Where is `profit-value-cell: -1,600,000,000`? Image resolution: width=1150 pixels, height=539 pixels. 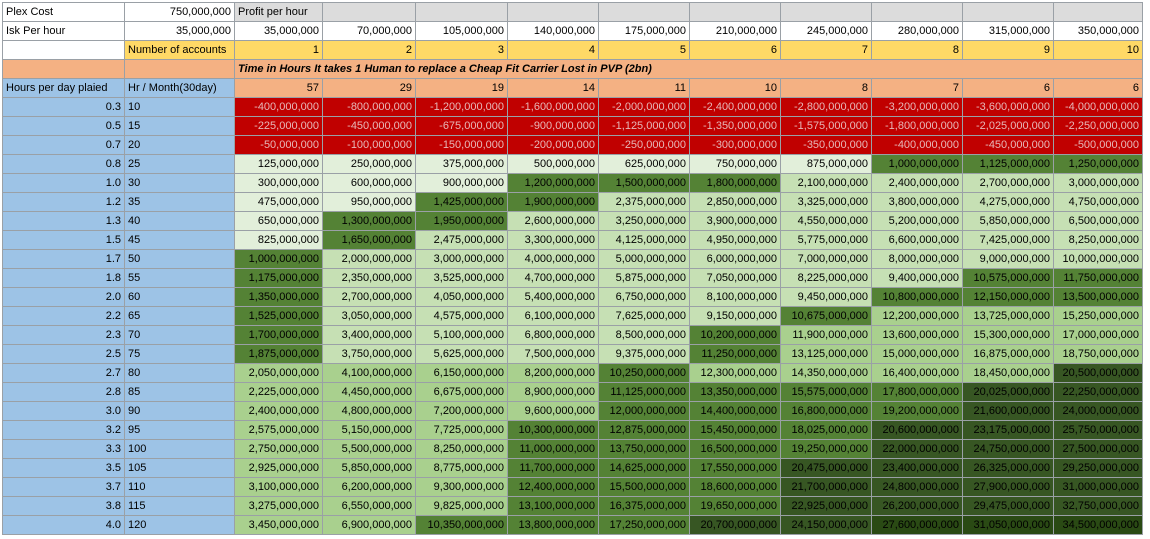
profit-value-cell: -1,600,000,000 is located at coordinates (553, 107).